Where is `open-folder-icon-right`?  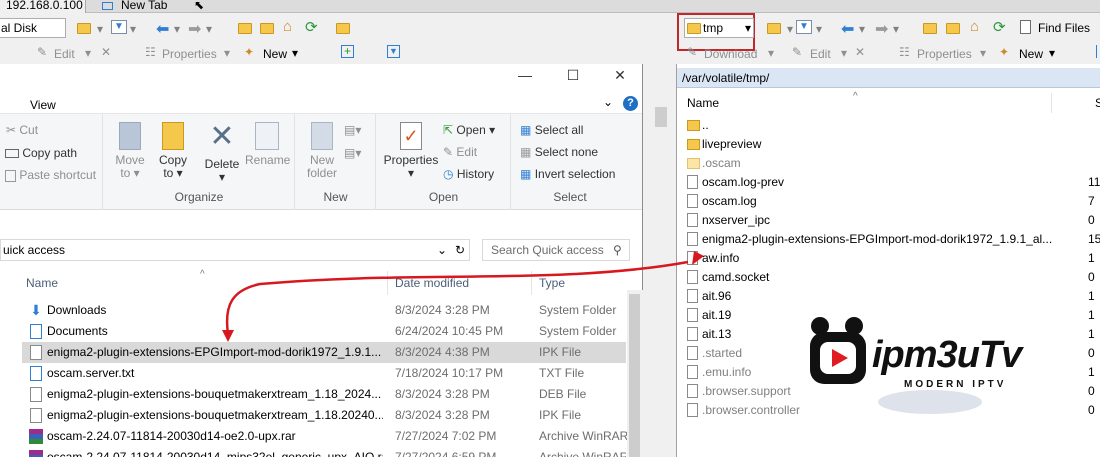
open-folder-icon-right is located at coordinates (774, 28).